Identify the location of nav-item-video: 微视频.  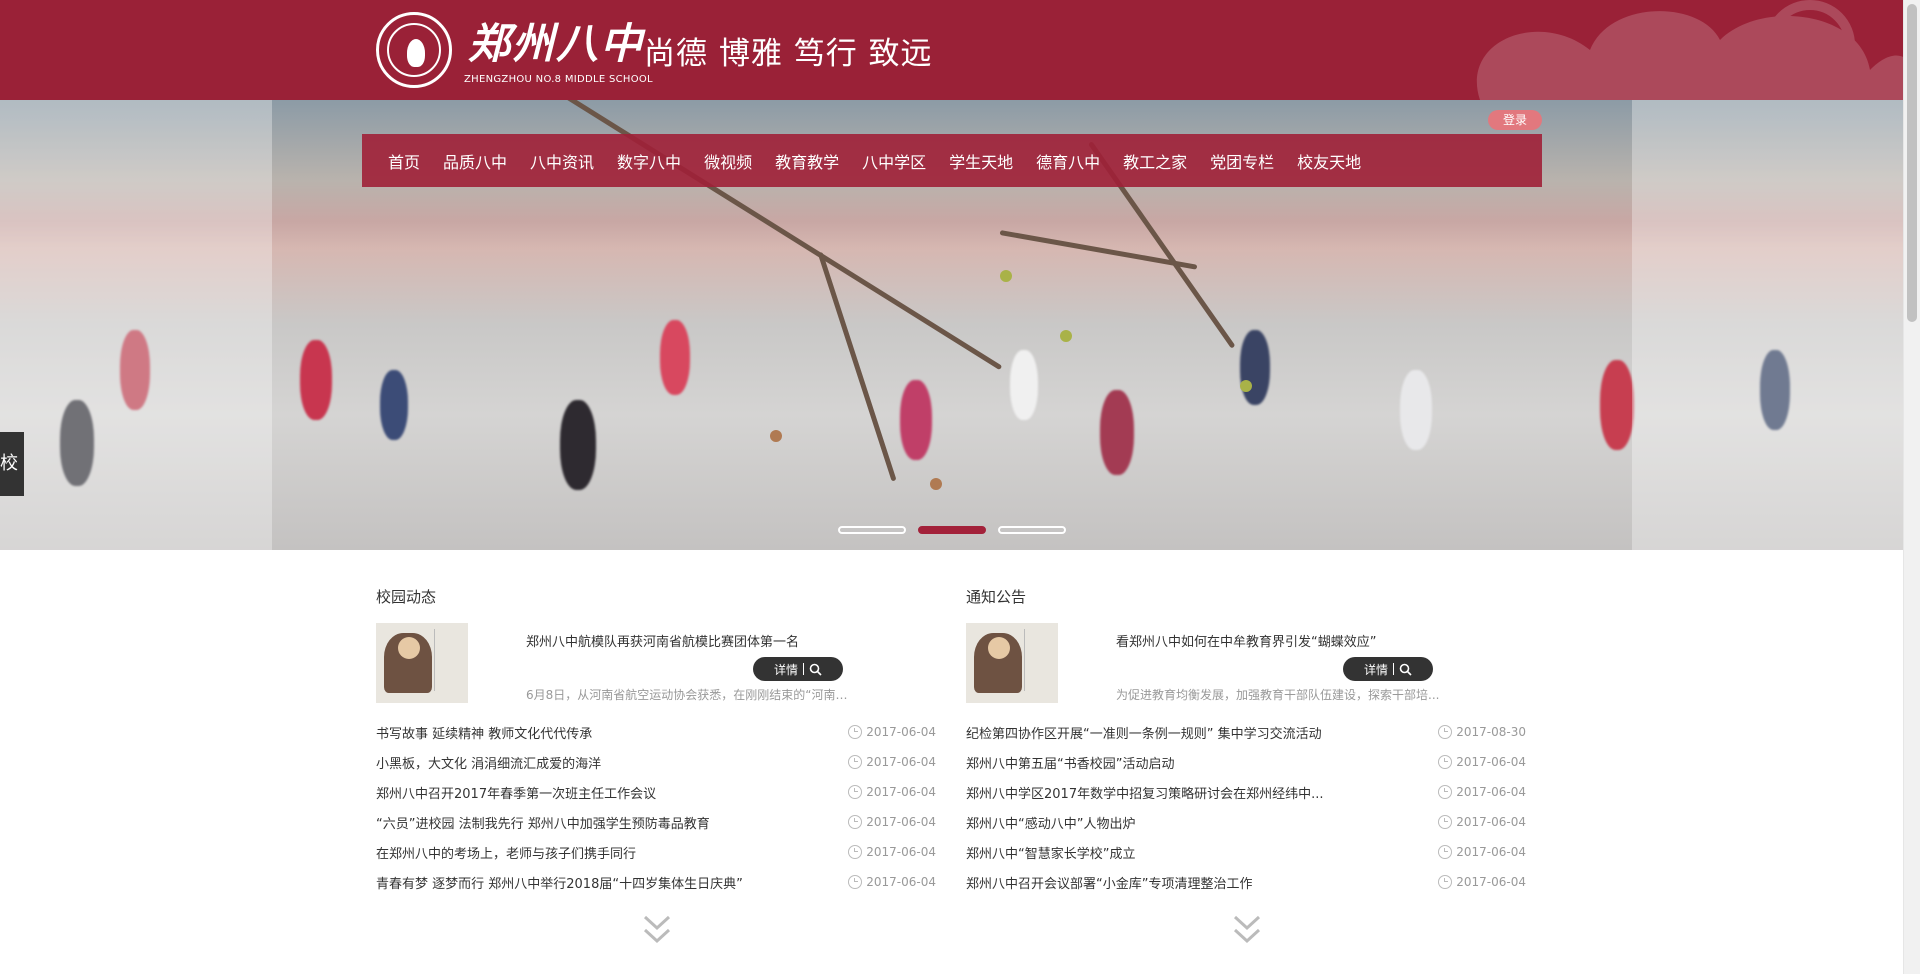
(728, 161).